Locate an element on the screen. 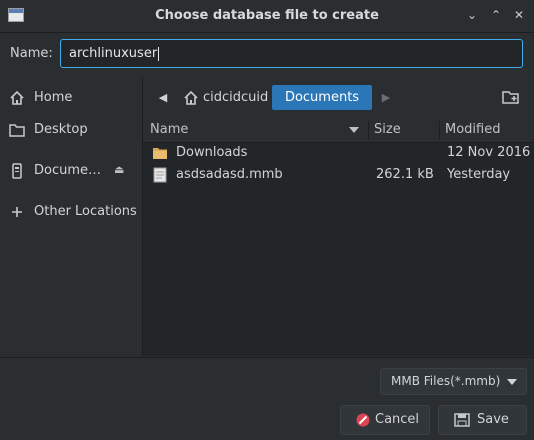 This screenshot has width=534, height=440. sidebar-item-home: Home is located at coordinates (71, 98).